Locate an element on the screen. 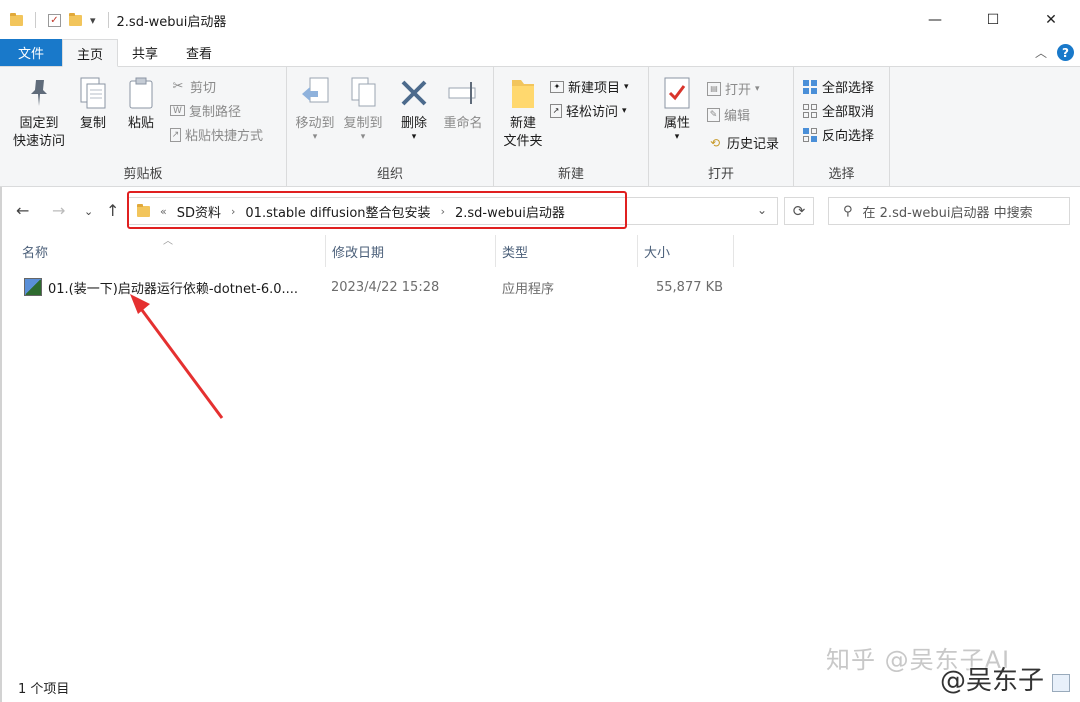  divider is located at coordinates (108, 20).